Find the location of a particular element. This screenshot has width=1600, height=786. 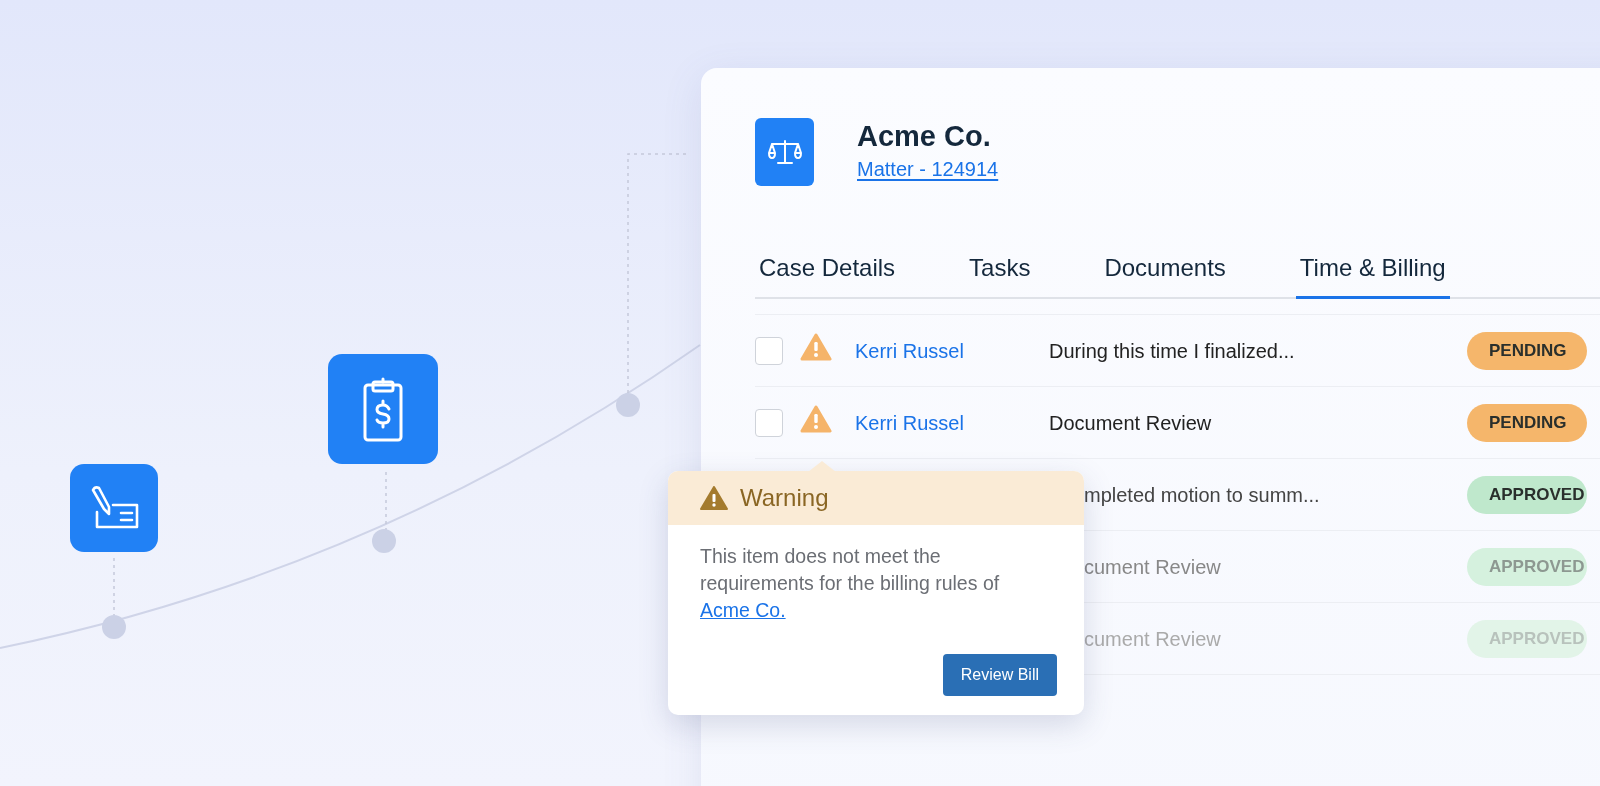

signed-check-icon is located at coordinates (114, 508).